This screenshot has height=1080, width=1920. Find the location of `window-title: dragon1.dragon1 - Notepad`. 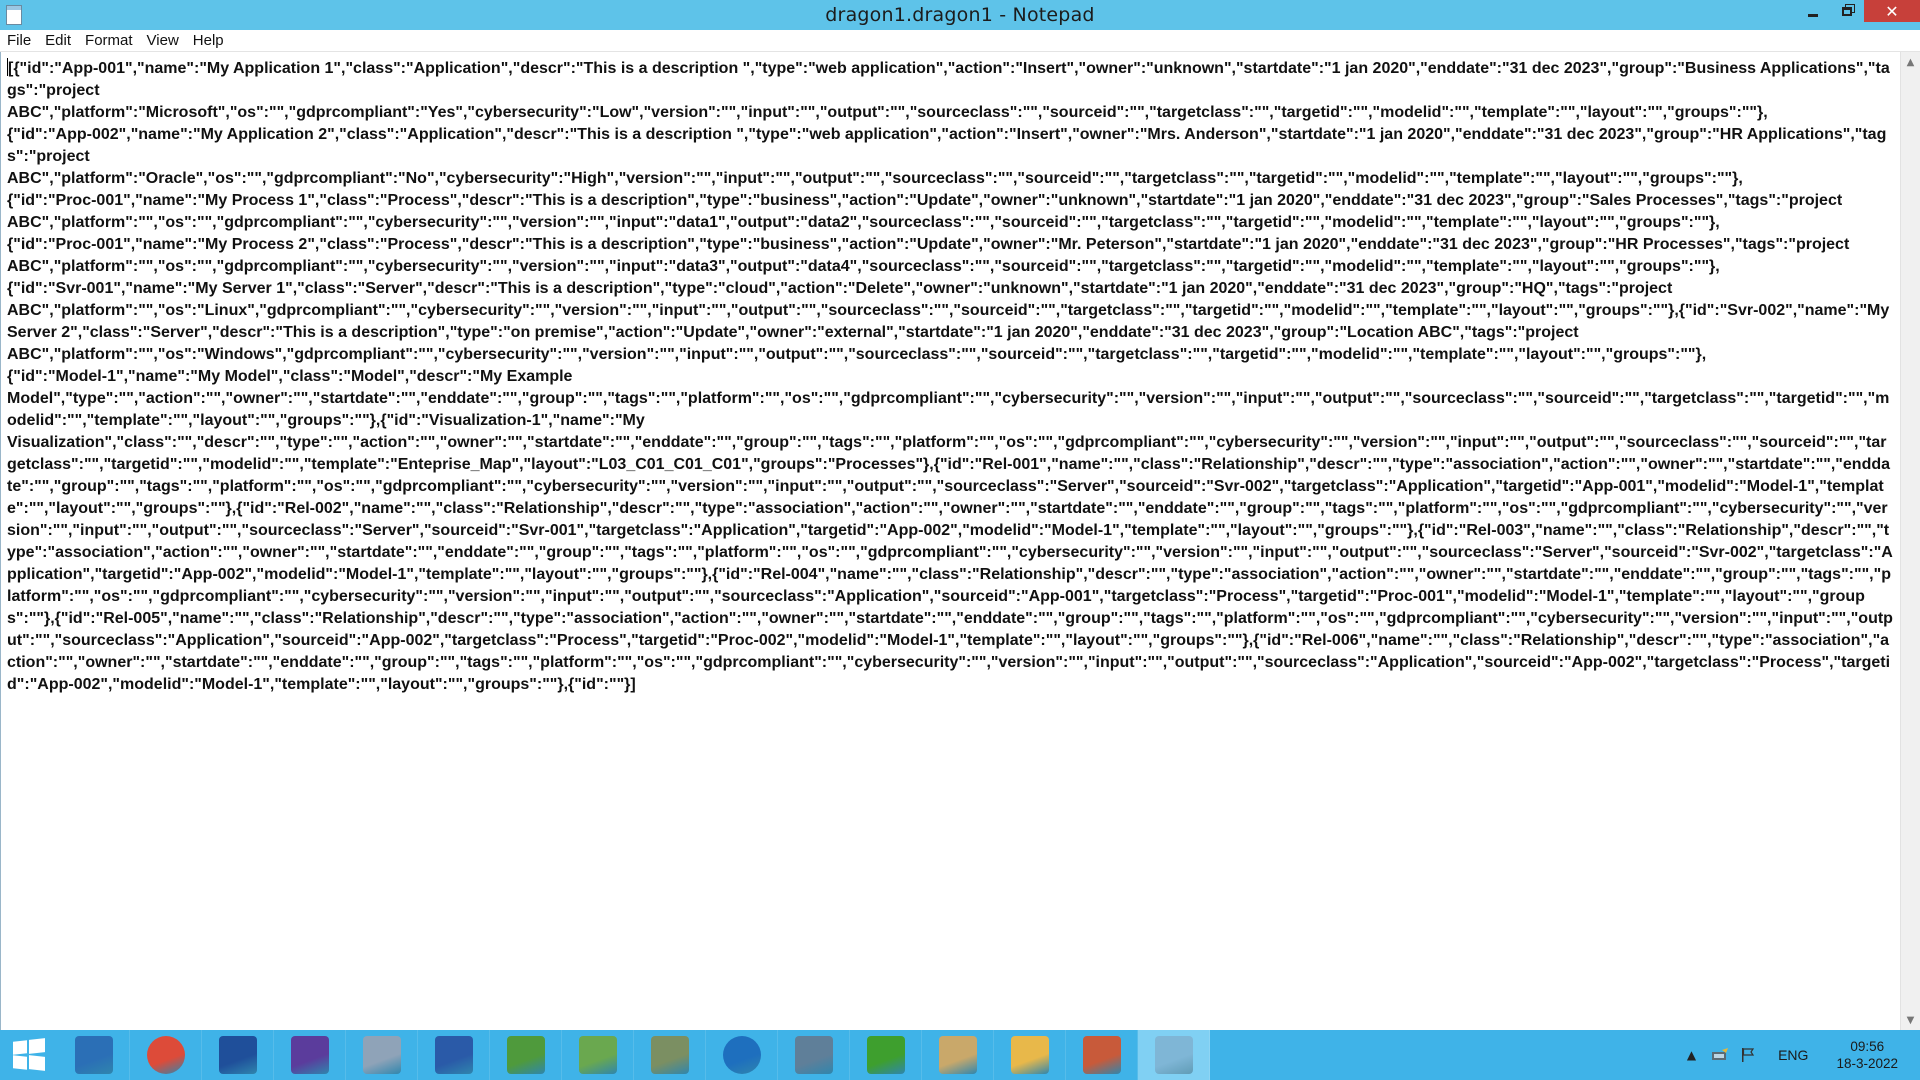

window-title: dragon1.dragon1 - Notepad is located at coordinates (960, 15).